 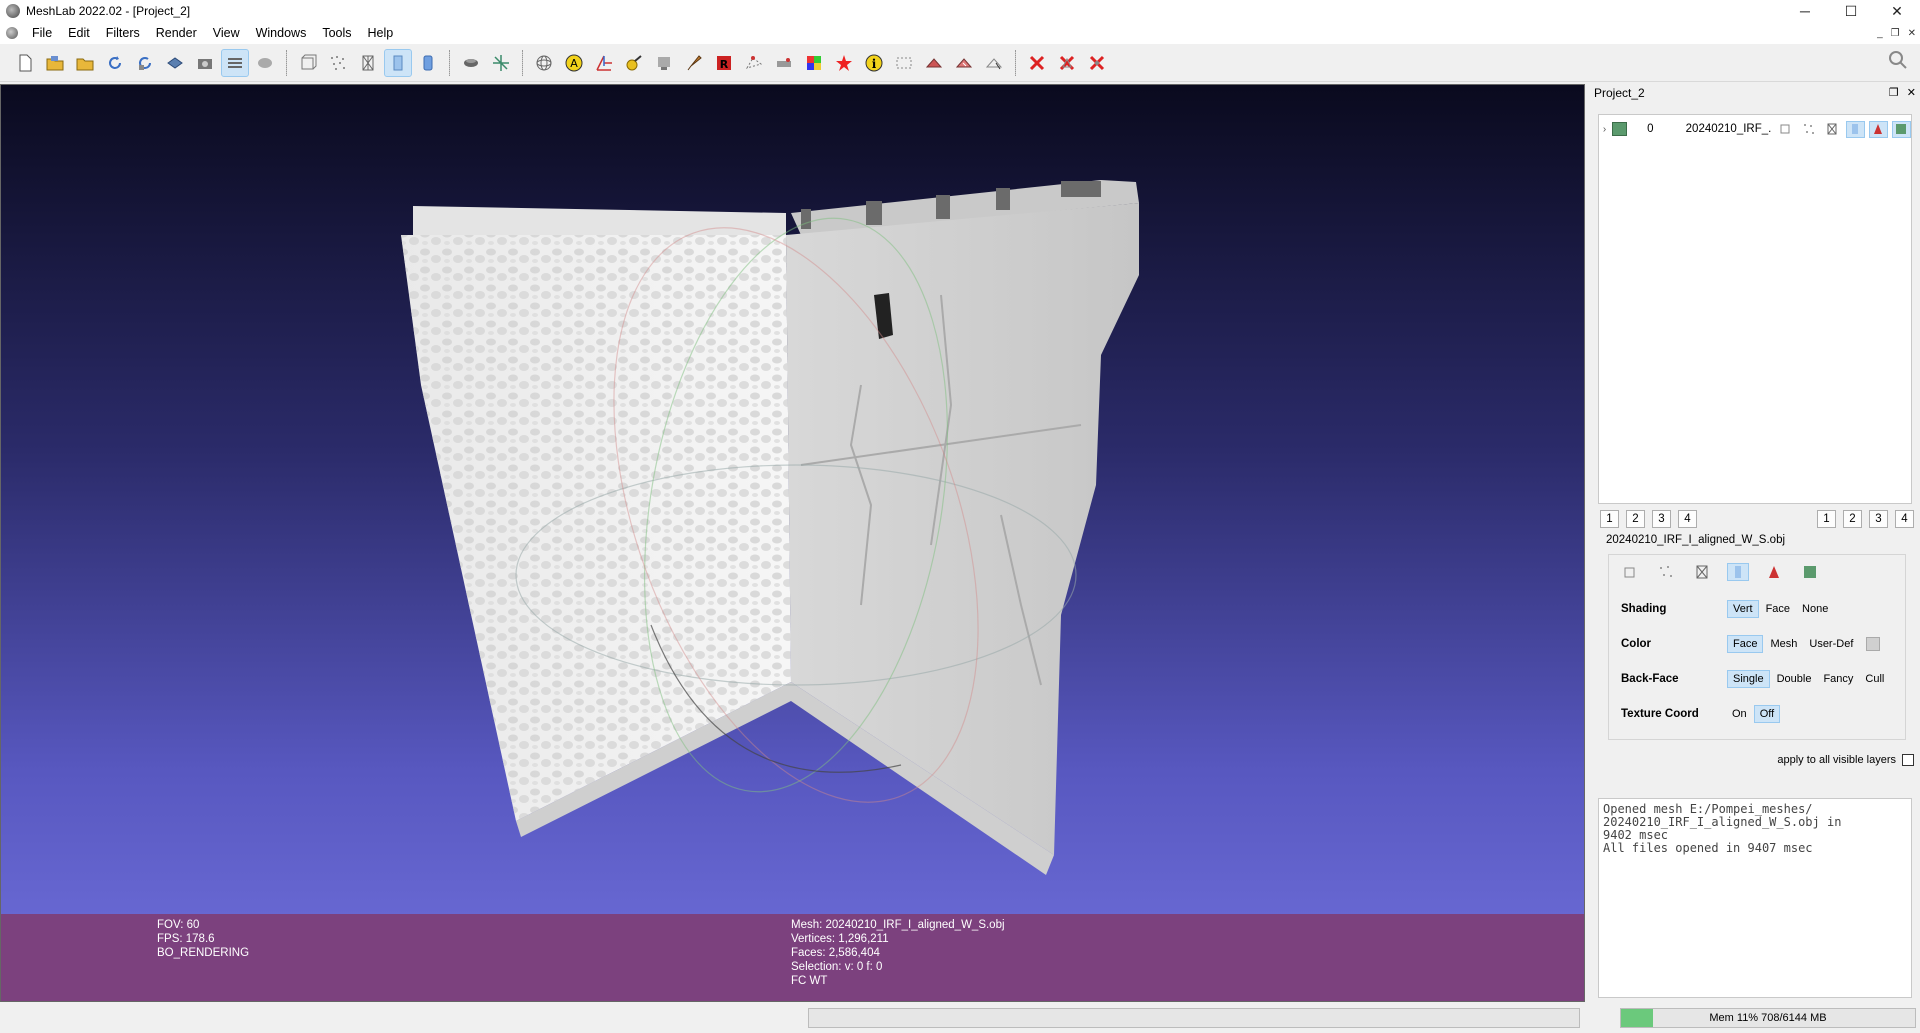 I want to click on decorator-mode-icon, so click(x=1810, y=572).